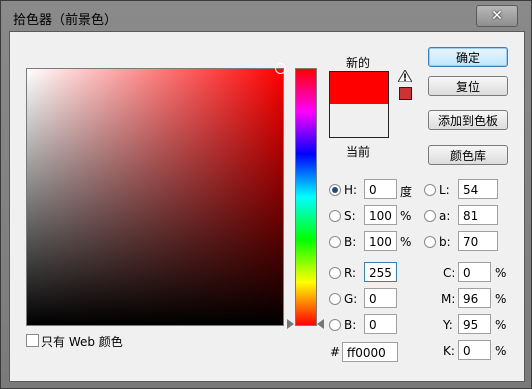  What do you see at coordinates (478, 241) in the screenshot?
I see `lab-b-input: 70` at bounding box center [478, 241].